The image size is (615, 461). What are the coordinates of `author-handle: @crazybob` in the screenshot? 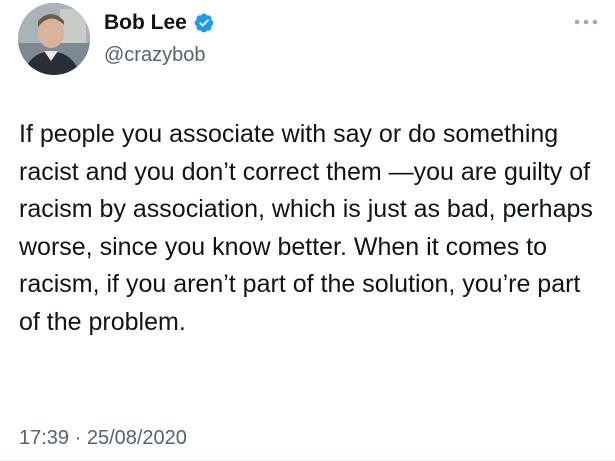 It's located at (154, 55).